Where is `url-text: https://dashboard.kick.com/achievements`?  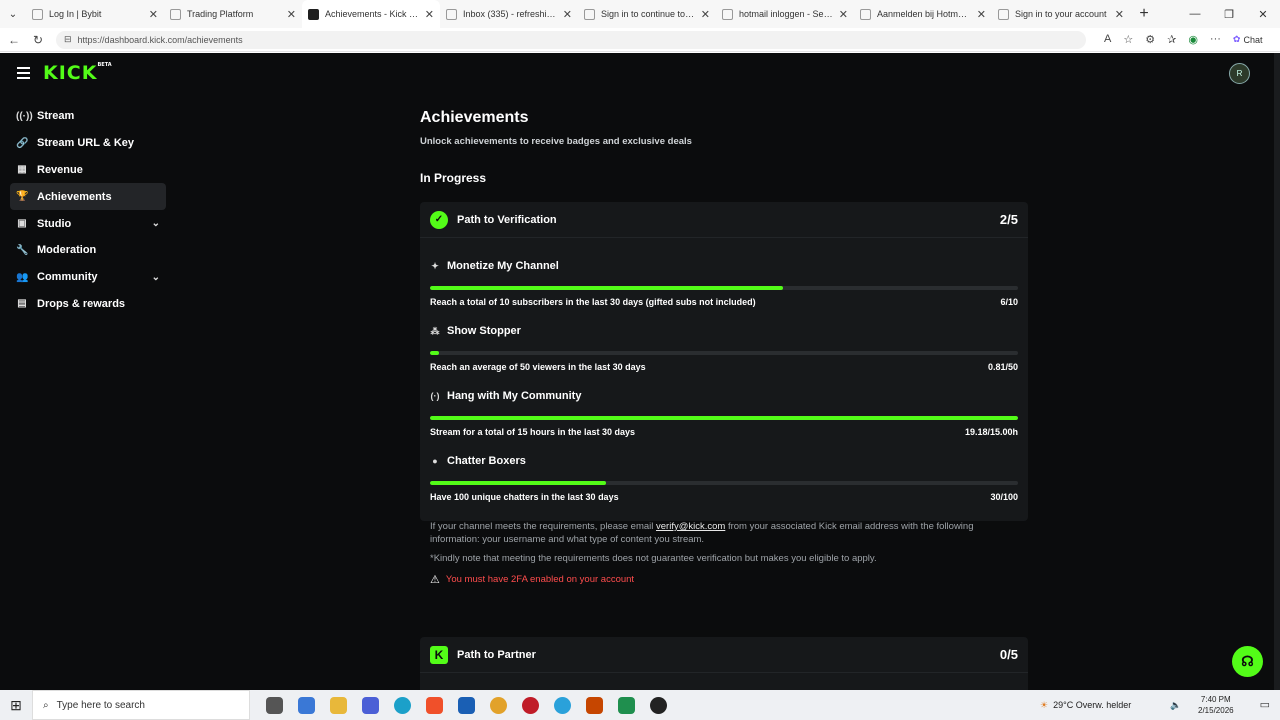
url-text: https://dashboard.kick.com/achievements is located at coordinates (160, 39).